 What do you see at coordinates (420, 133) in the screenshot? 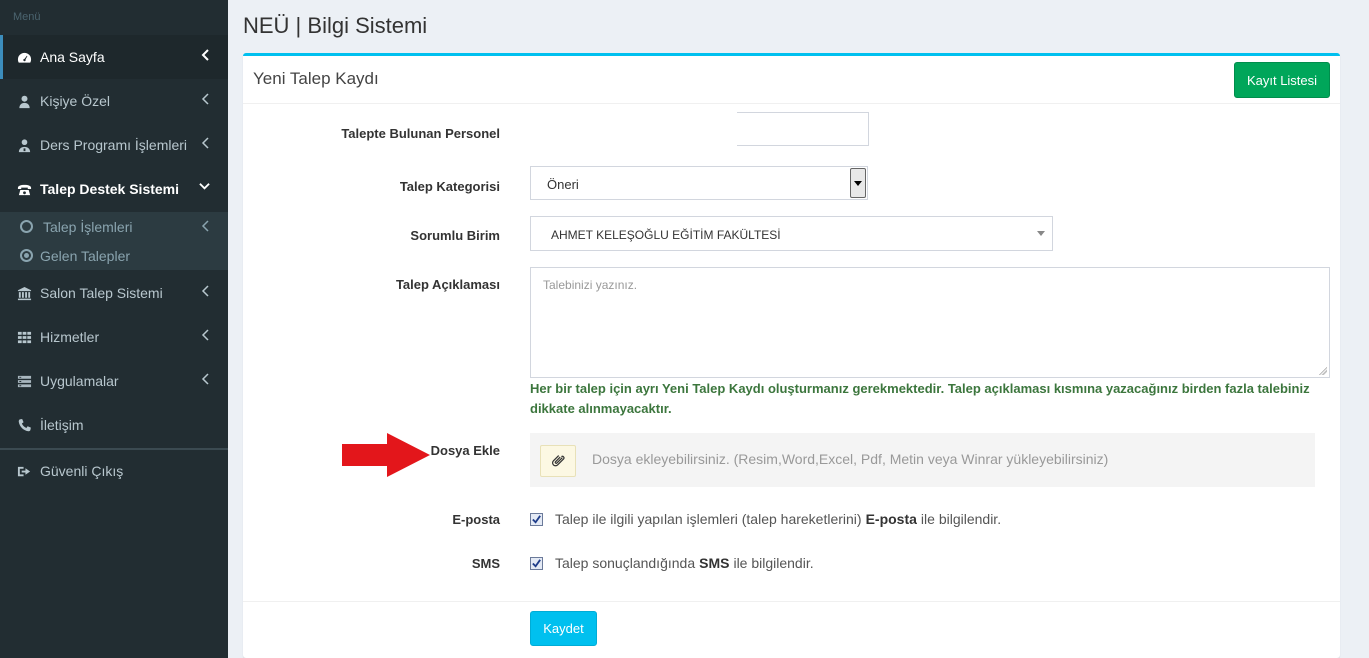
I see `personnel-label: Talepte Bulunan Personel` at bounding box center [420, 133].